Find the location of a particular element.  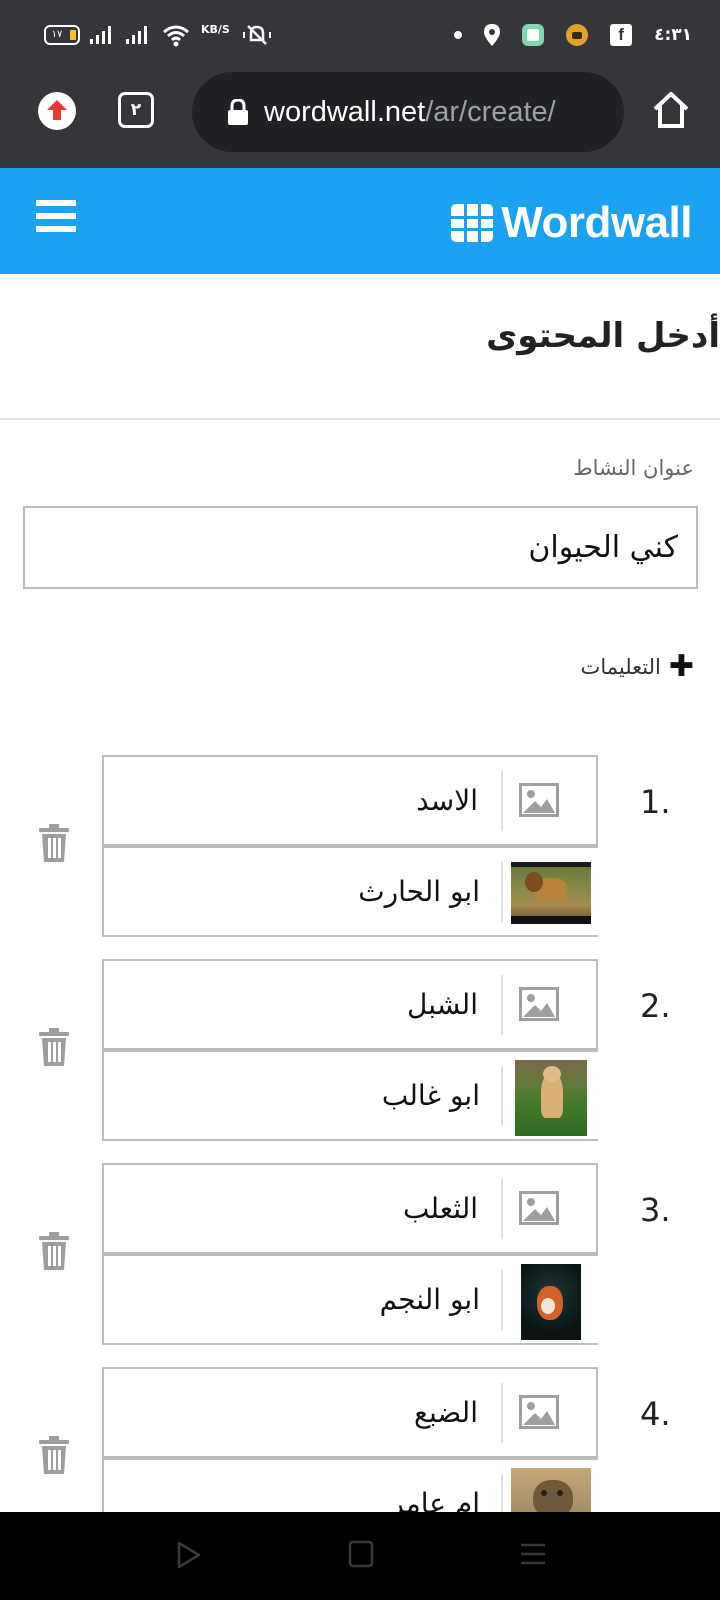

battery-icon: ١٧ is located at coordinates (62, 35).